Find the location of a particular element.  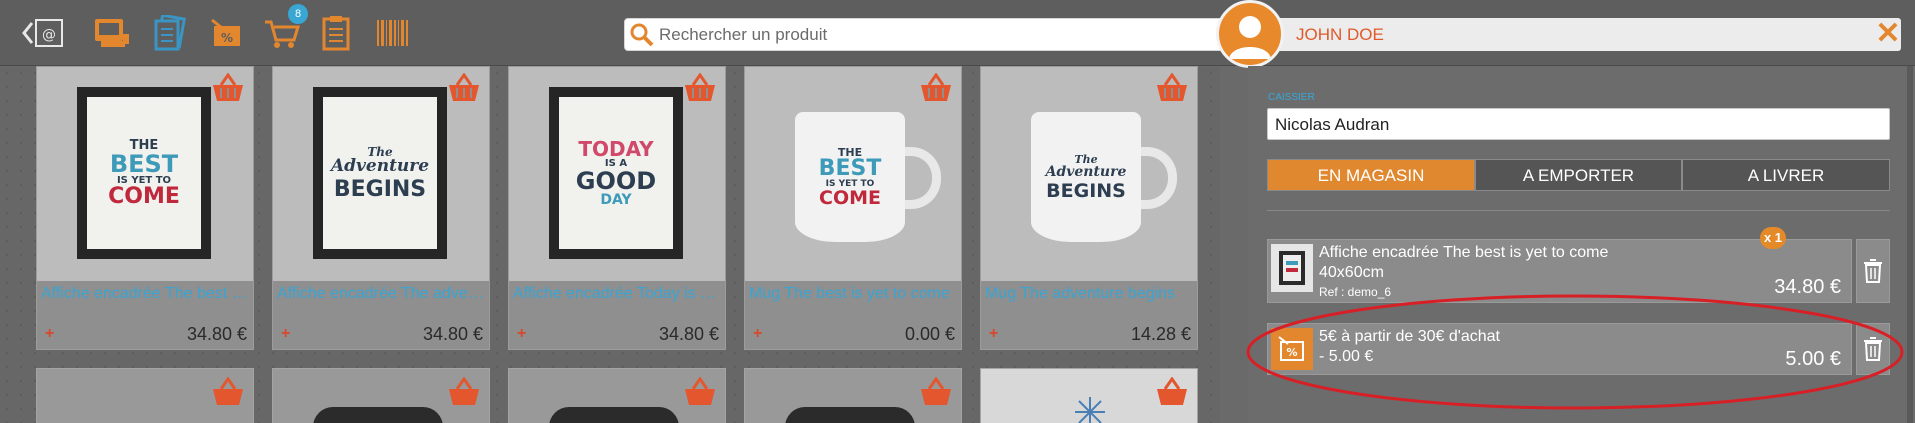

mug: The Adventure BEGINS is located at coordinates (1086, 177).